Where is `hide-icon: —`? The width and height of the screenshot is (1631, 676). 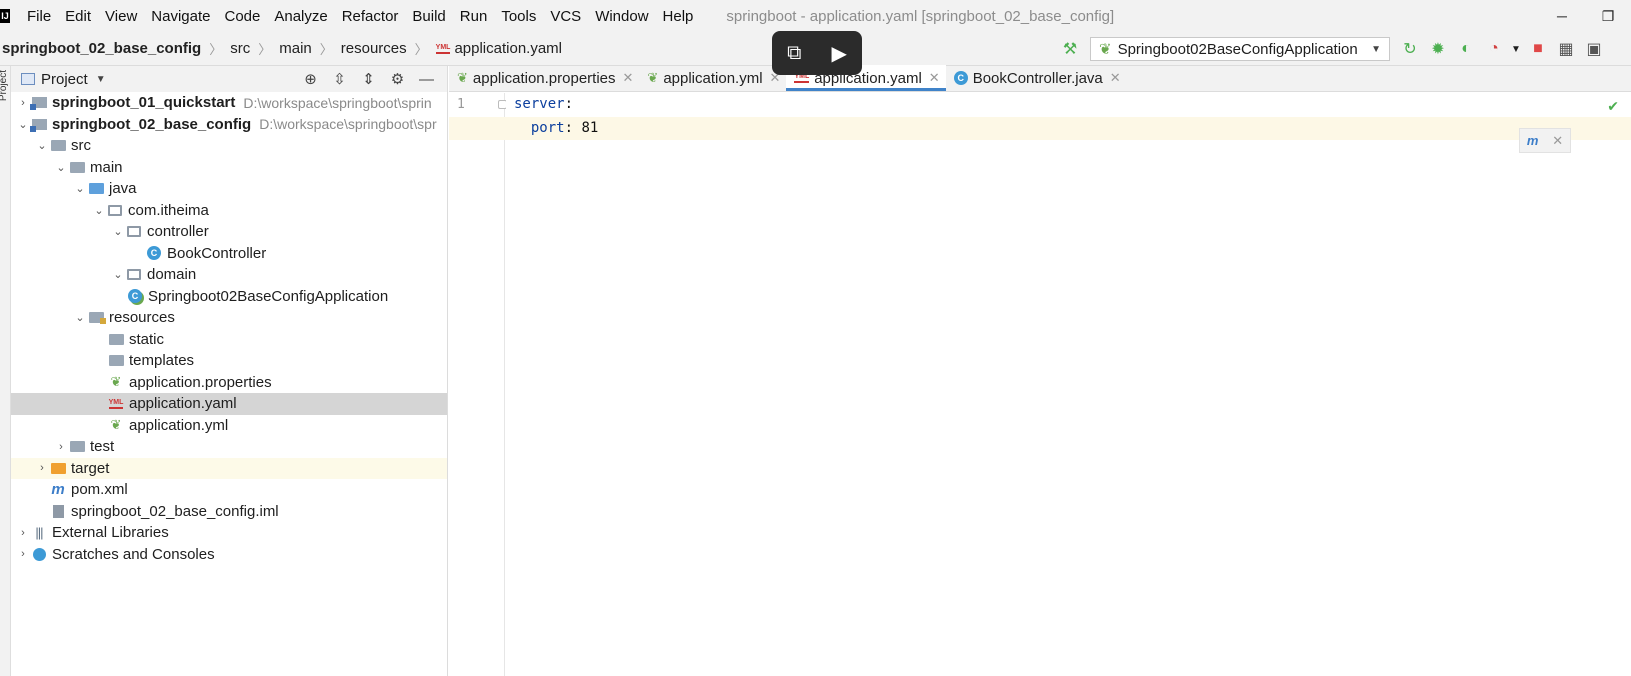
hide-icon: — is located at coordinates (426, 79).